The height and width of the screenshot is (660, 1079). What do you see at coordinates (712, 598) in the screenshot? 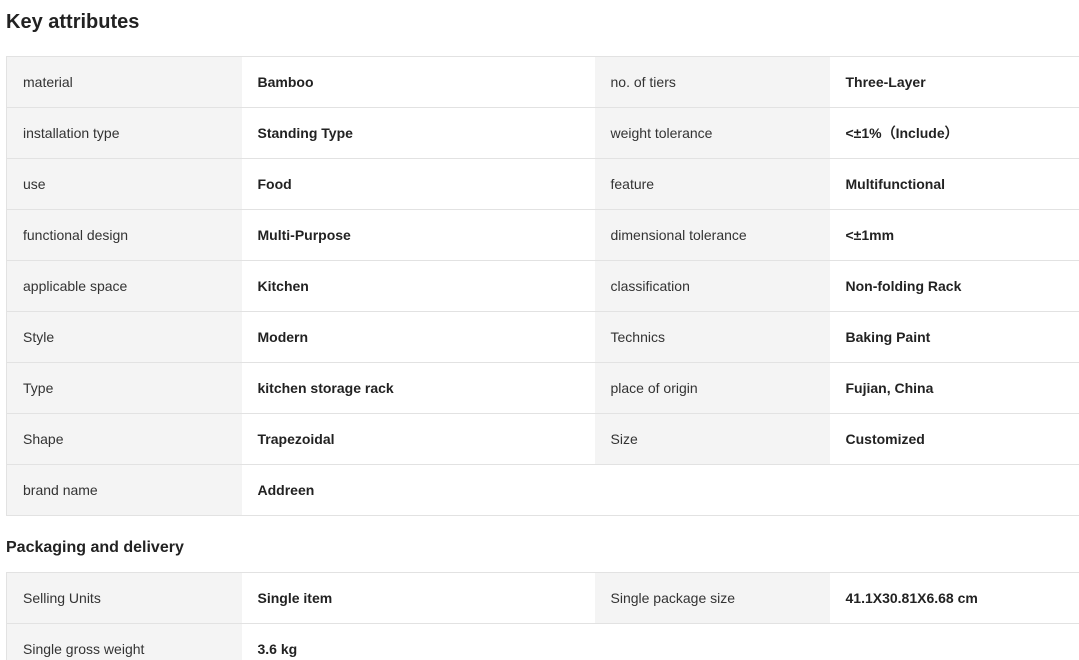
I see `attribute-label: Single package size` at bounding box center [712, 598].